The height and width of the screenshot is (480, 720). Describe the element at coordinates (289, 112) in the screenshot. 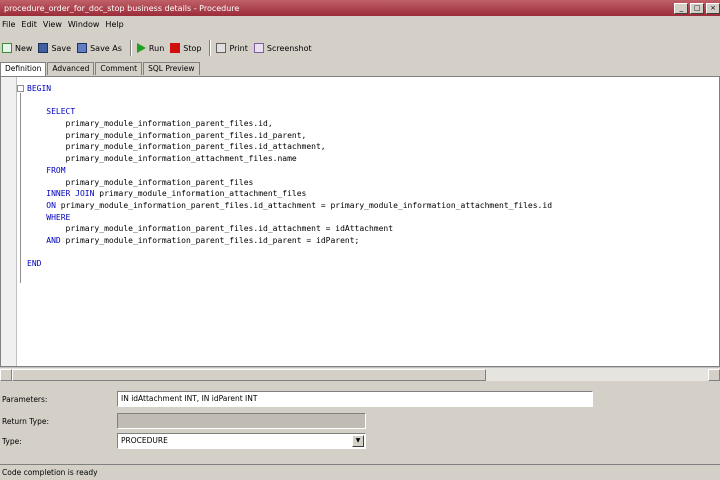

I see `code-line: SELECT` at that location.